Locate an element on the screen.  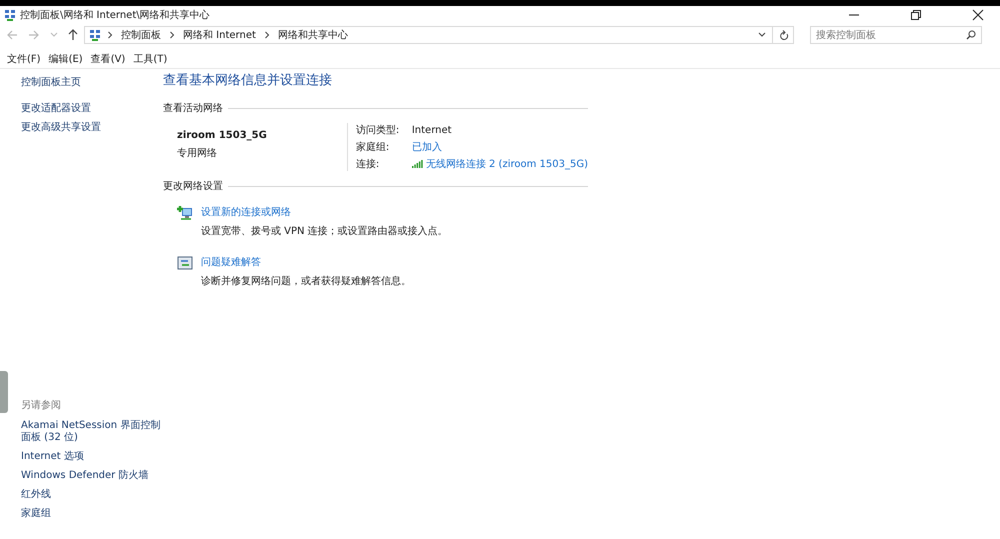
menu-item: 查看(V) is located at coordinates (108, 59).